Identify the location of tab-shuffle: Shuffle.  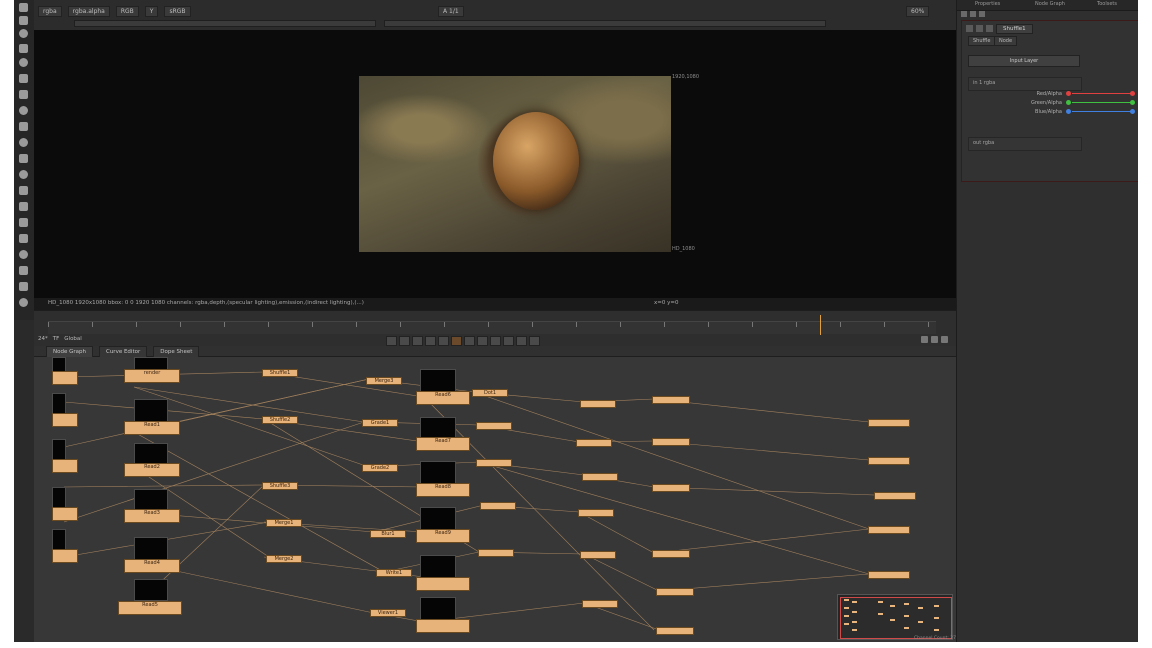
(982, 41).